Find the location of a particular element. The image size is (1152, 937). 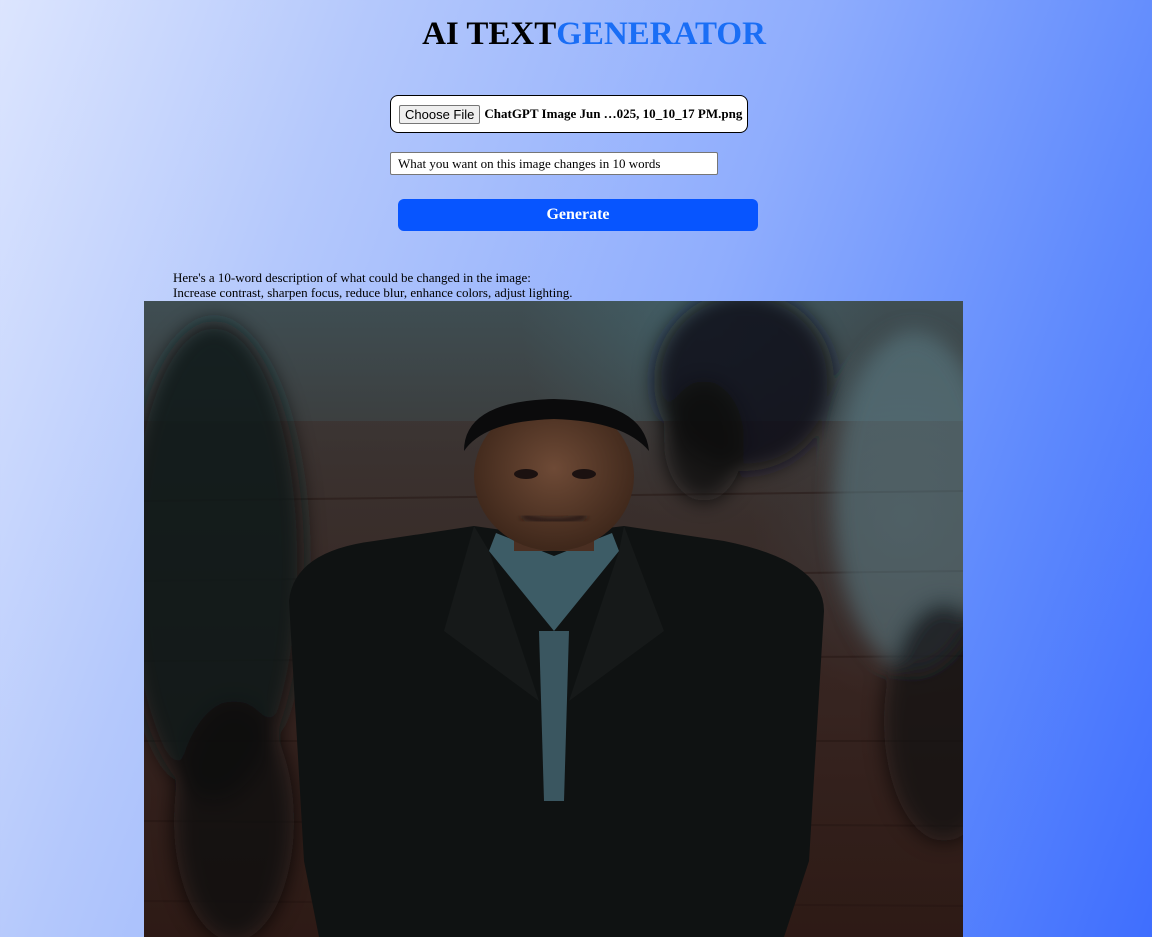

generate-button: Generate is located at coordinates (578, 215).